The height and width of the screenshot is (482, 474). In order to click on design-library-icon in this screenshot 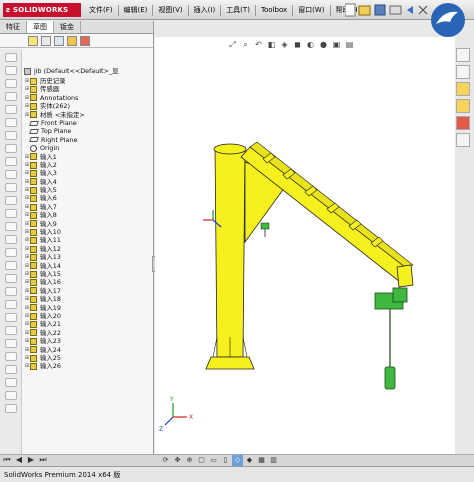, I will do `click(463, 72)`.